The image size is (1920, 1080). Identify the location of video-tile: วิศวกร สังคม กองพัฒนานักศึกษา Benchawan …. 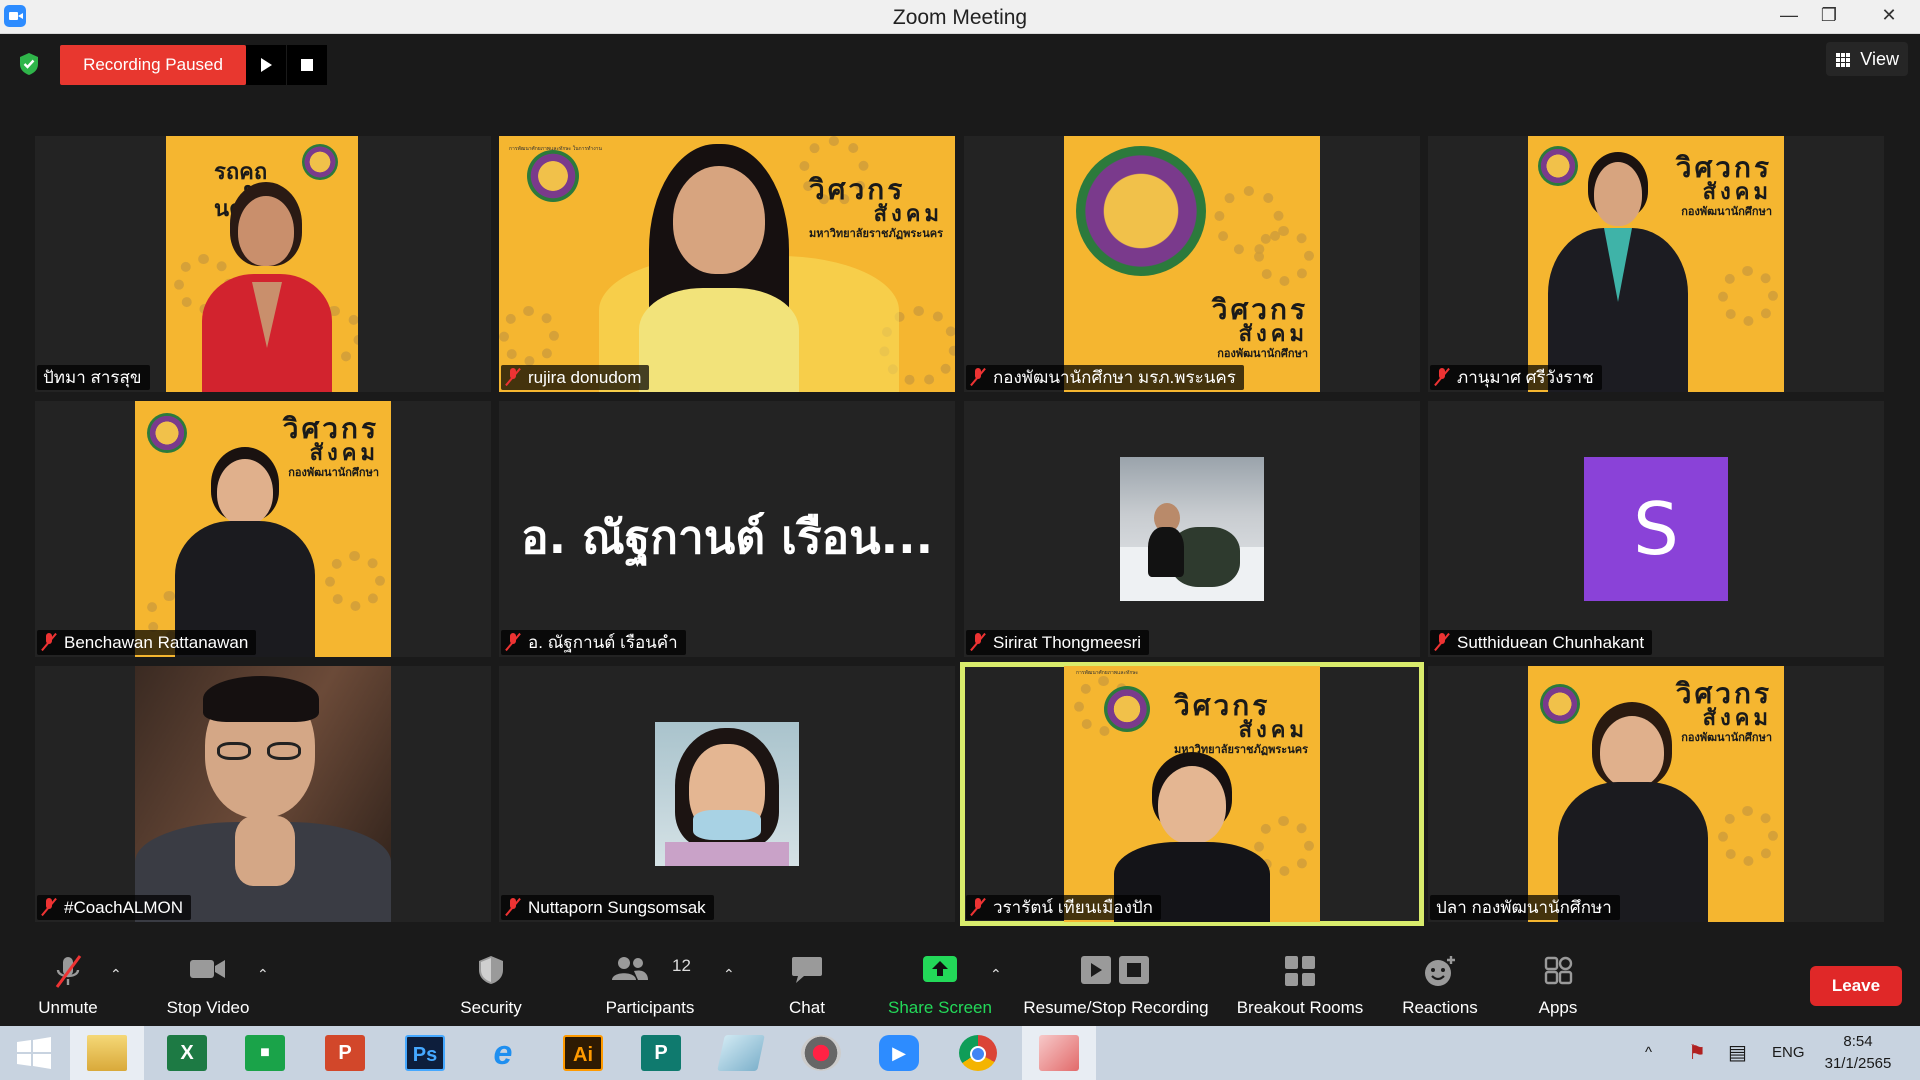
(263, 529).